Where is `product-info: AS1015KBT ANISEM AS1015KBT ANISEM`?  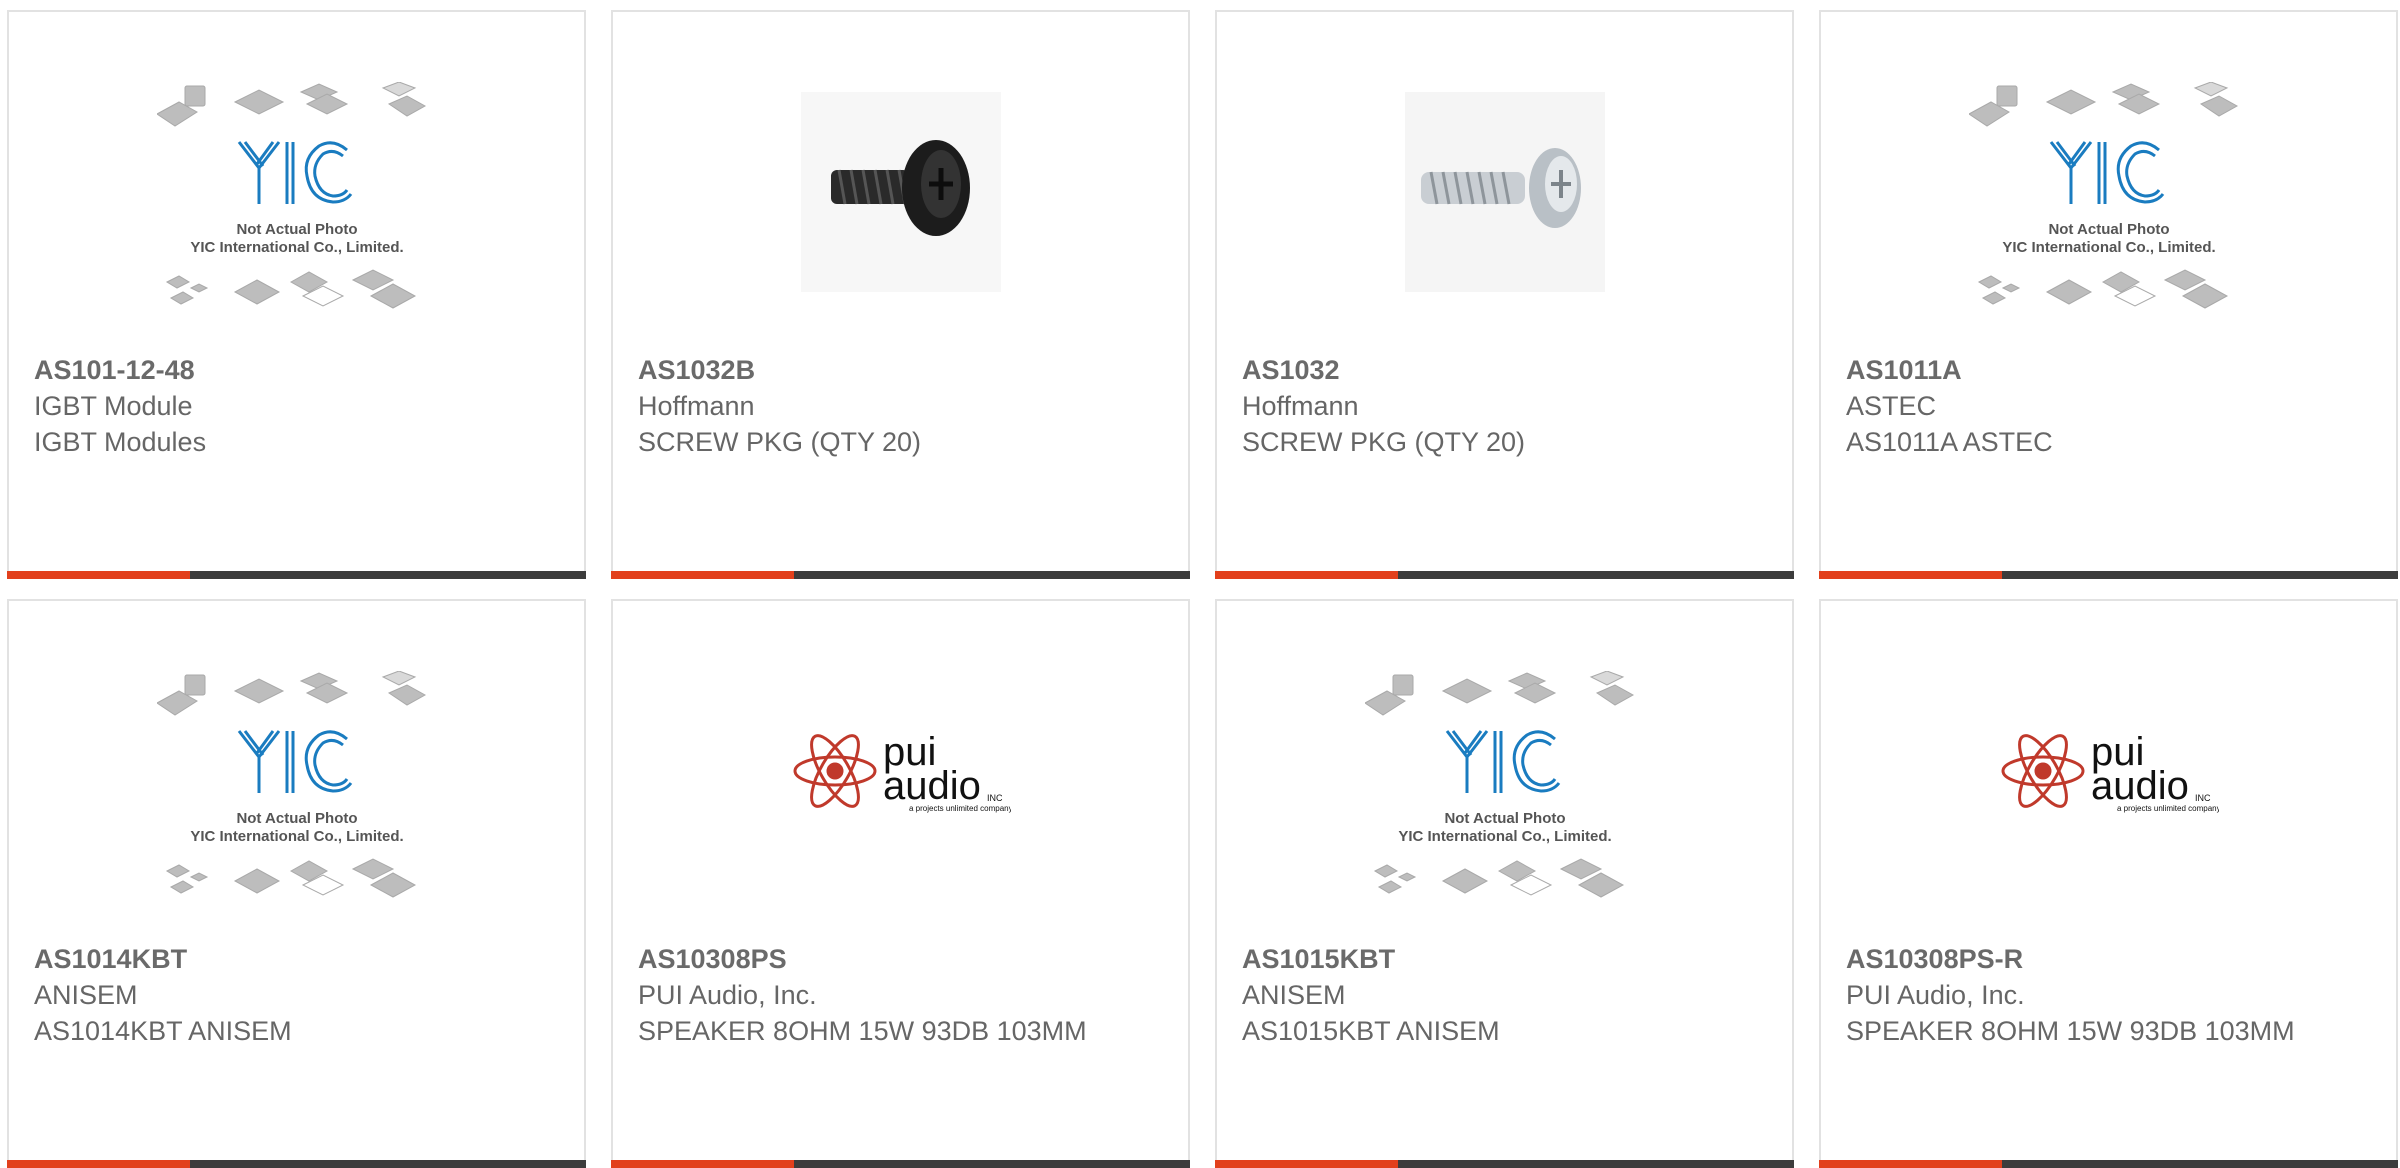
product-info: AS1015KBT ANISEM AS1015KBT ANISEM is located at coordinates (1502, 995).